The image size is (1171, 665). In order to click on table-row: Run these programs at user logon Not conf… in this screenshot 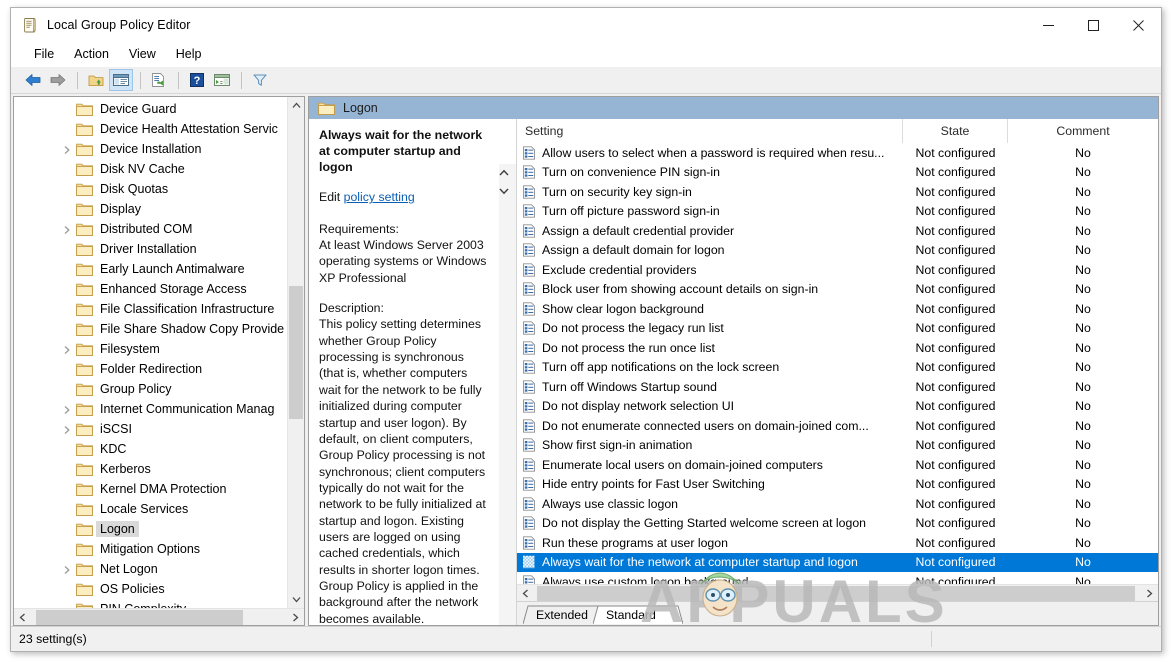, I will do `click(837, 543)`.